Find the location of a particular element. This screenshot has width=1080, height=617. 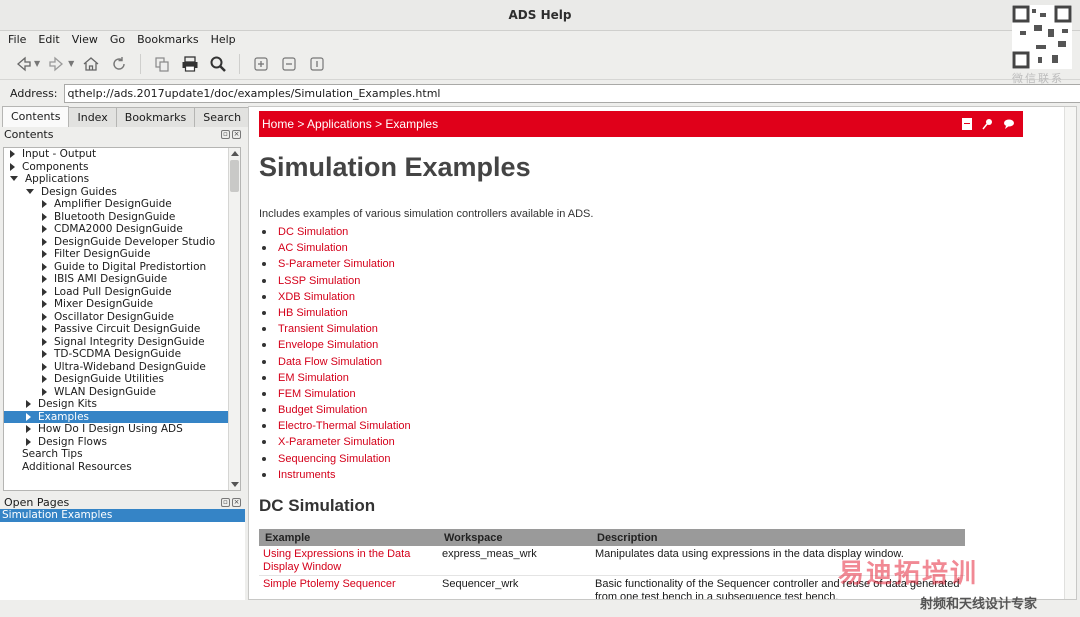

scroll-thumb is located at coordinates (234, 176).